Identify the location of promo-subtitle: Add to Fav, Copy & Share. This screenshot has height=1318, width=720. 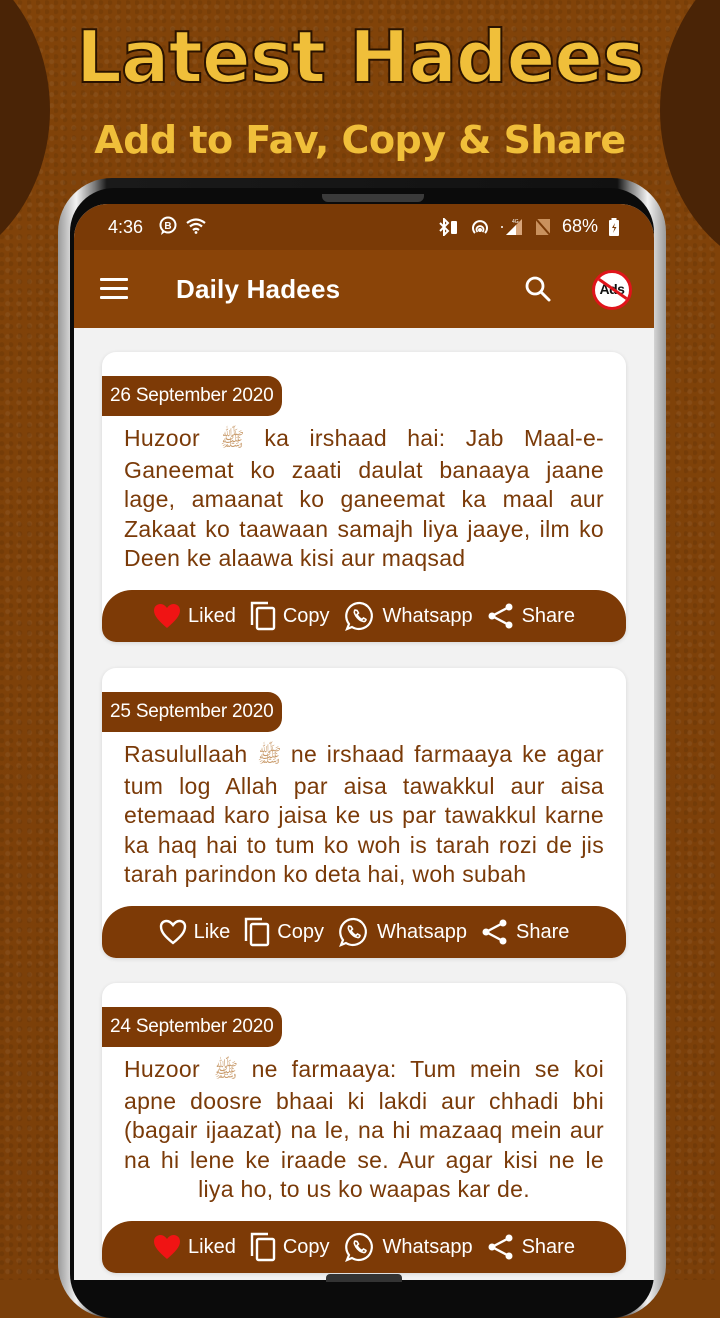
(360, 140).